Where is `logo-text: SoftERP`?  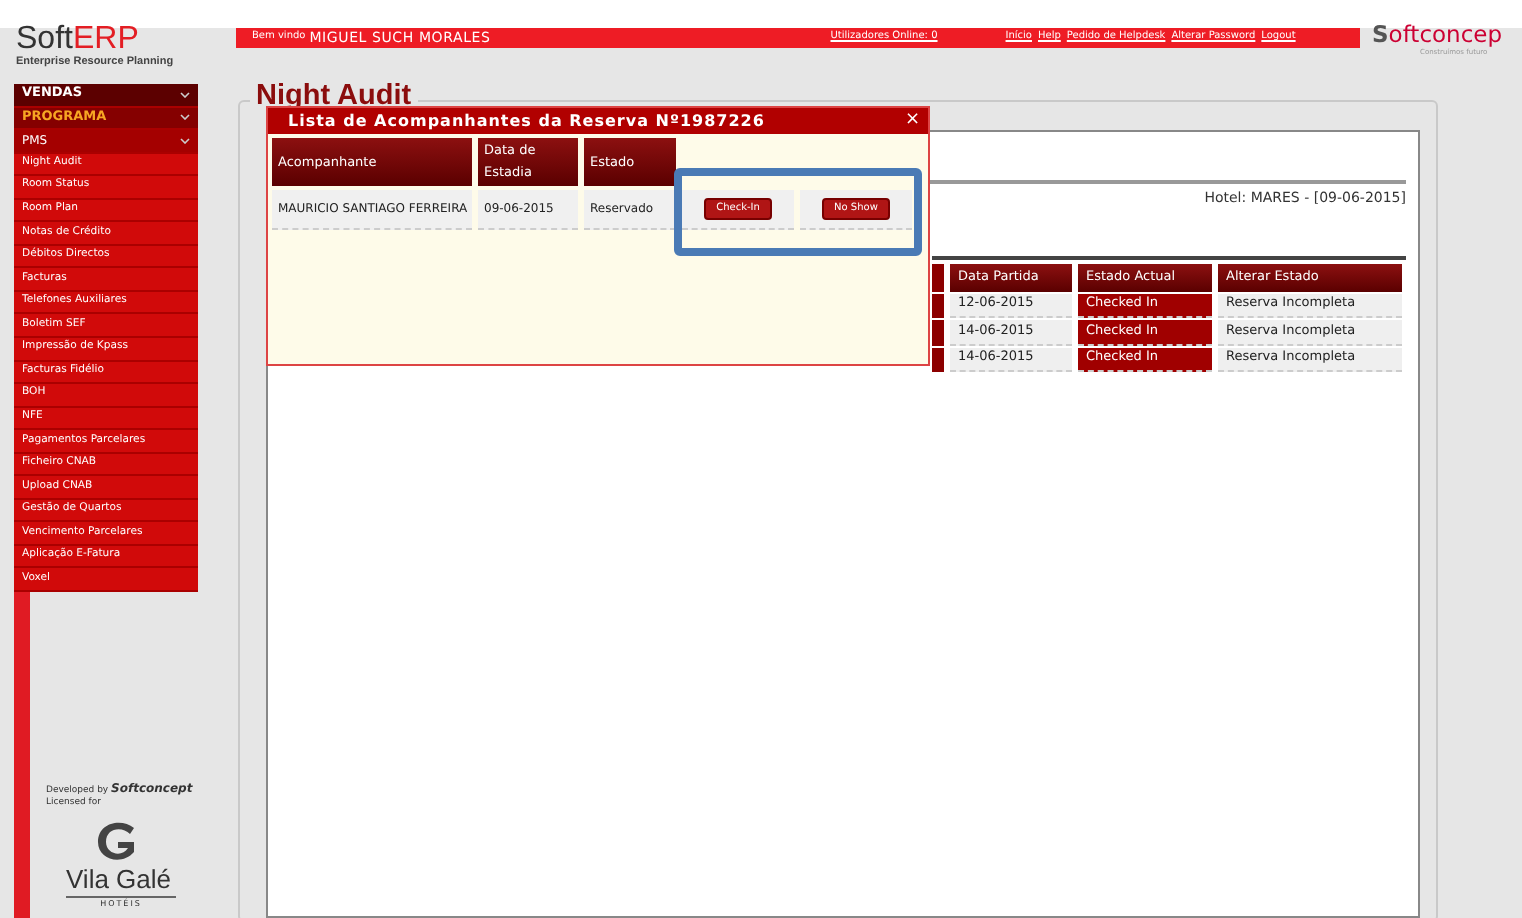 logo-text: SoftERP is located at coordinates (77, 40).